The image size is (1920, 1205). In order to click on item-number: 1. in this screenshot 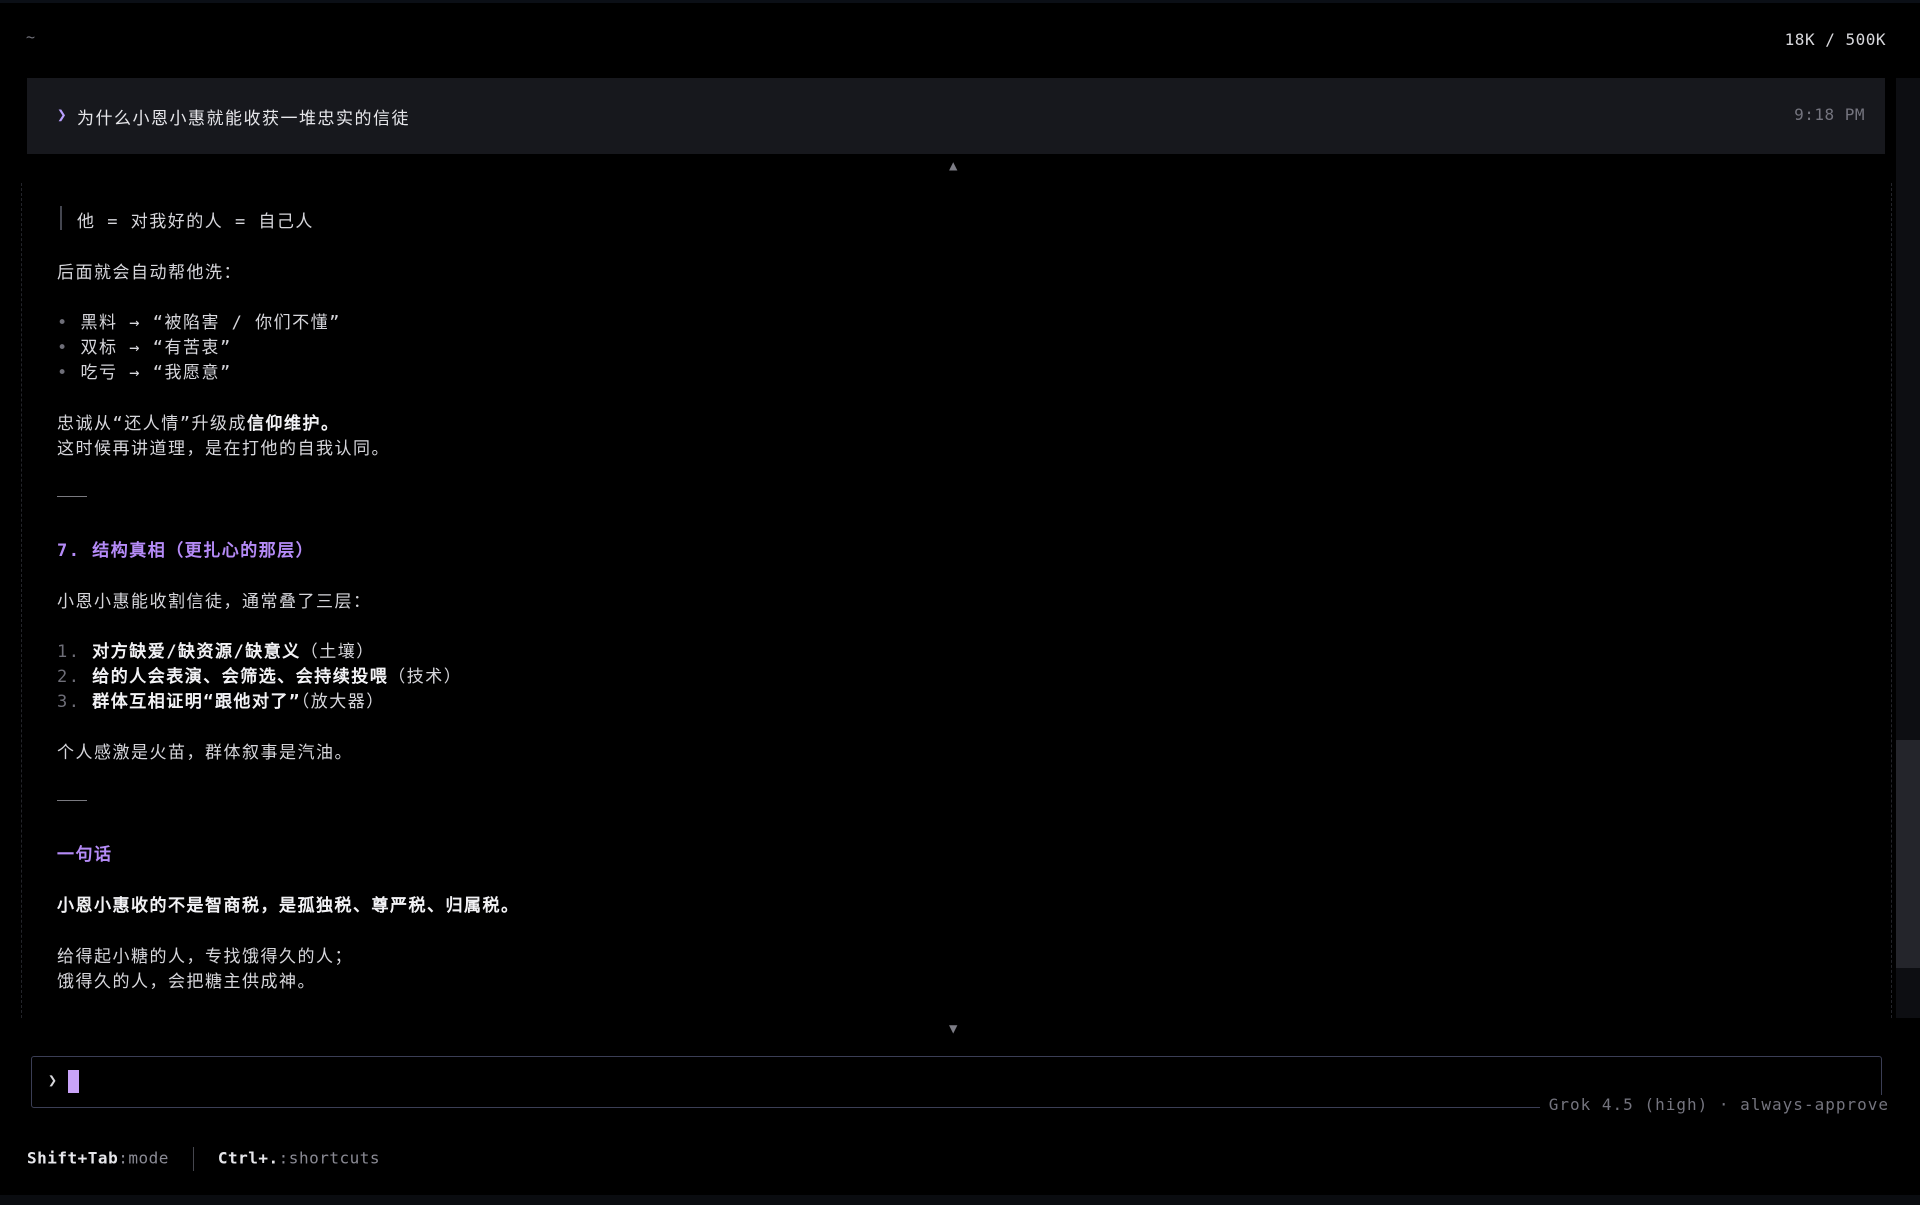, I will do `click(69, 652)`.